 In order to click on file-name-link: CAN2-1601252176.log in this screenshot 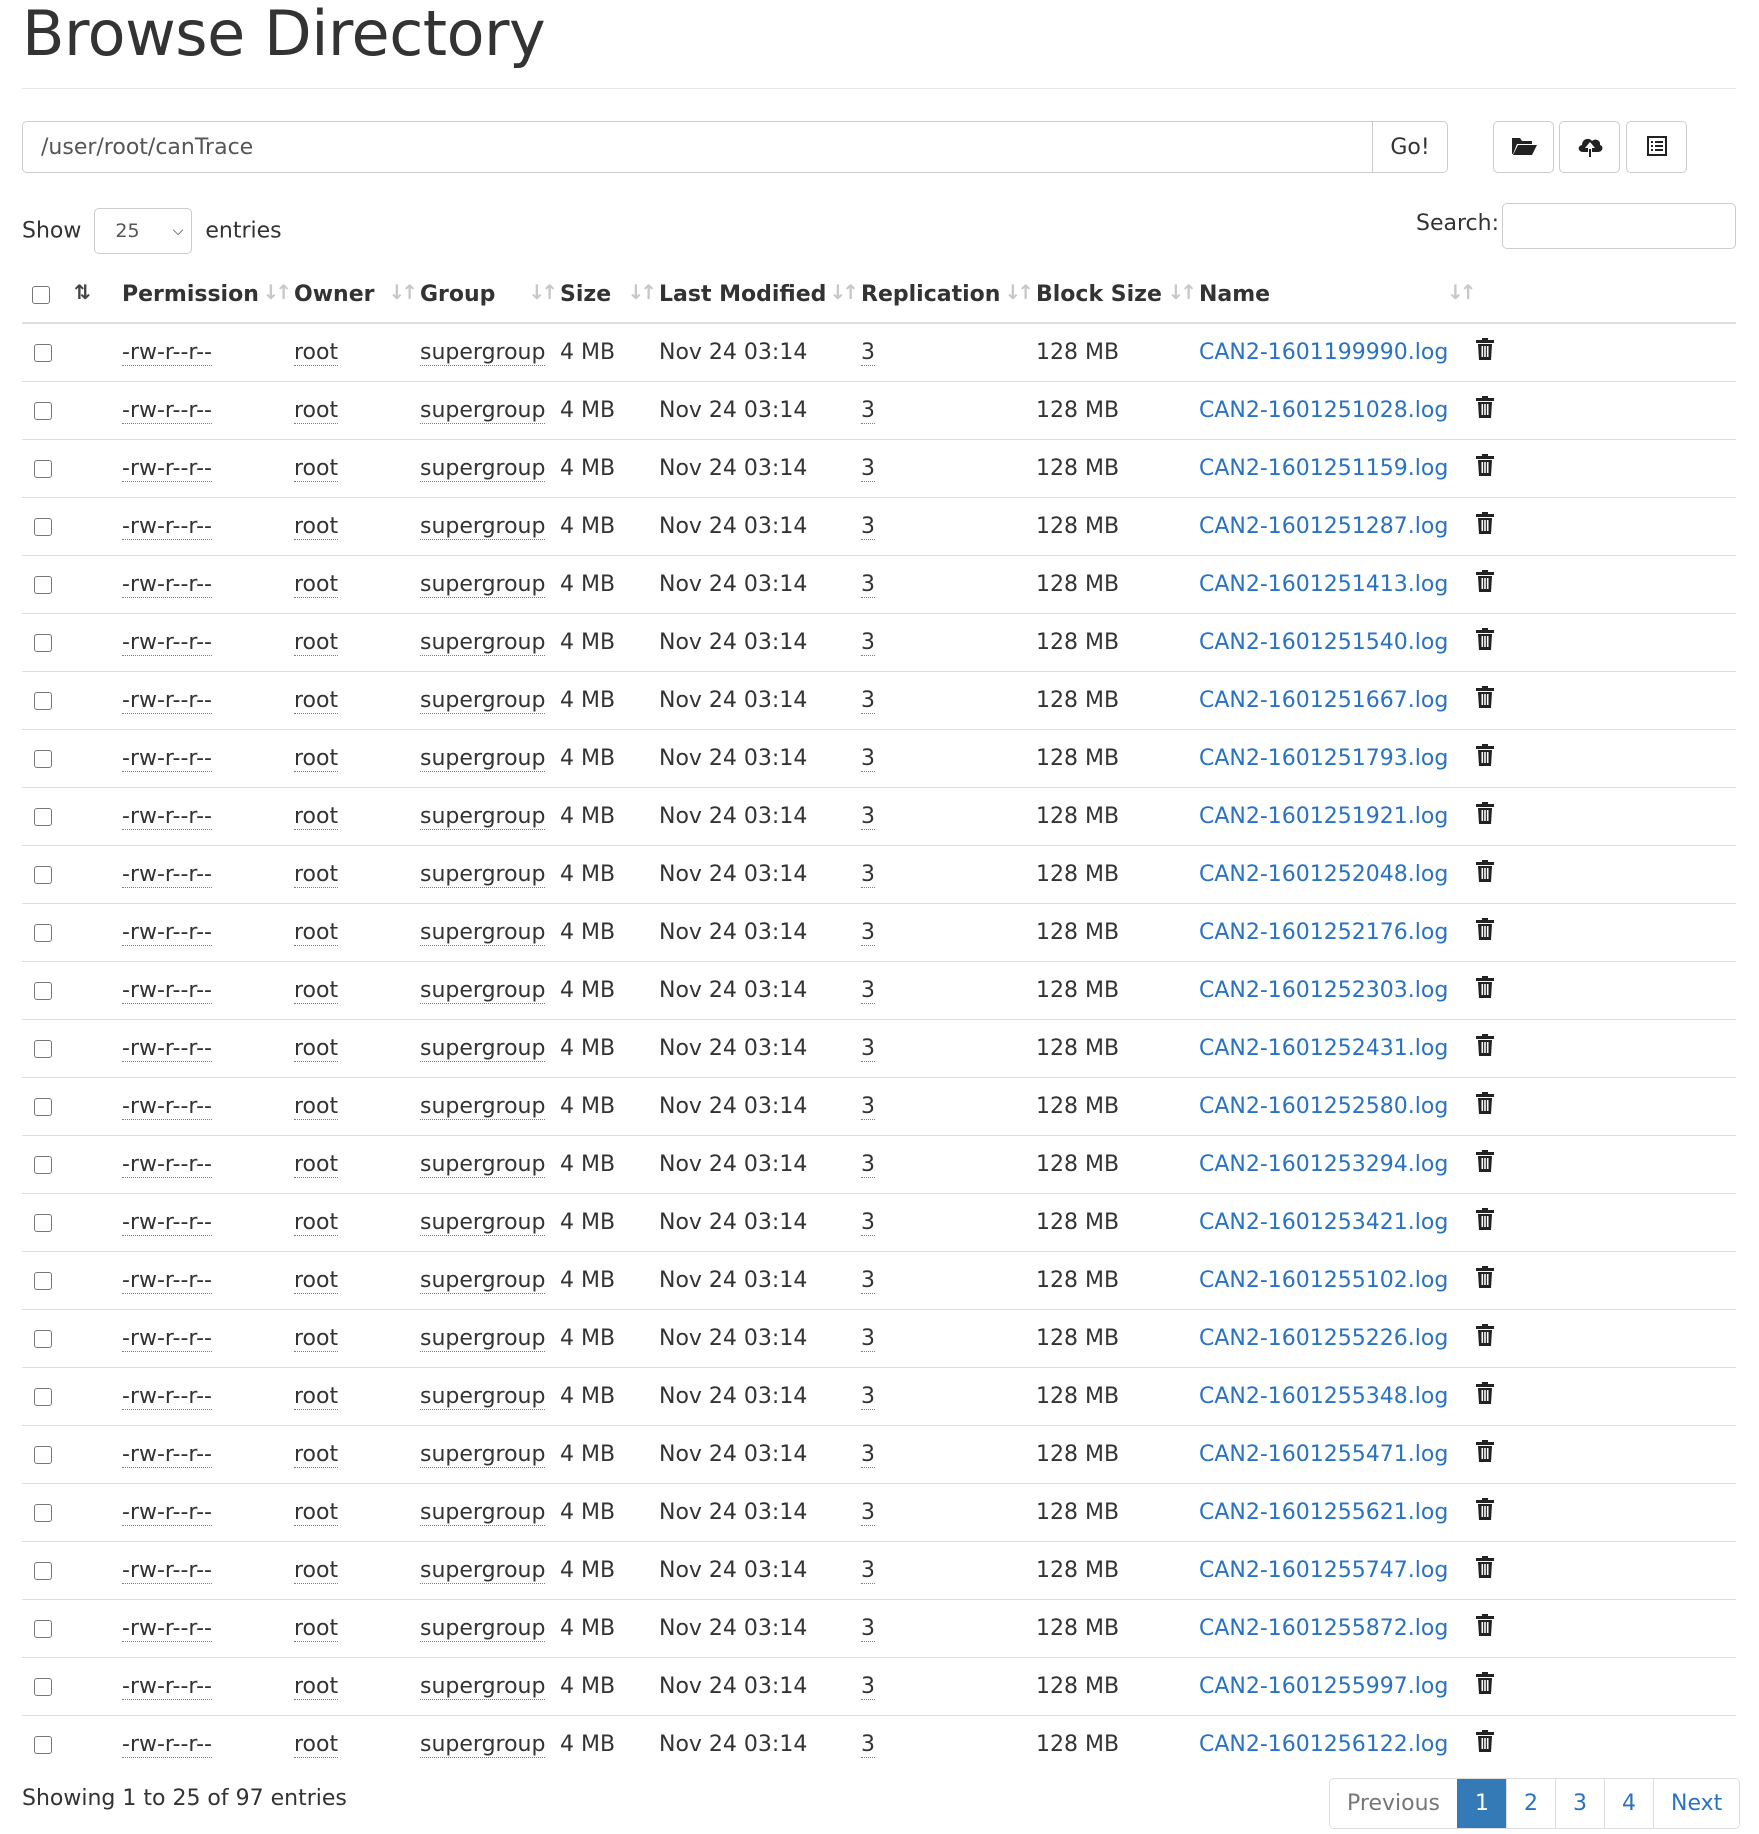, I will do `click(1323, 932)`.